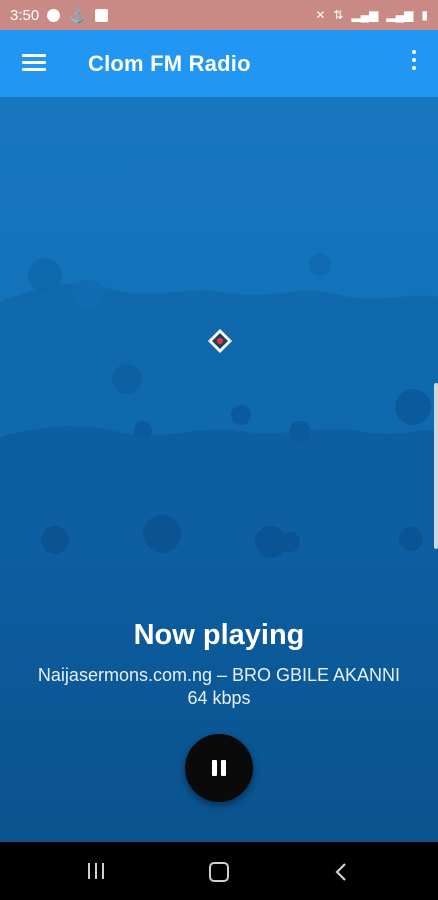  What do you see at coordinates (414, 63) in the screenshot?
I see `more-options-icon` at bounding box center [414, 63].